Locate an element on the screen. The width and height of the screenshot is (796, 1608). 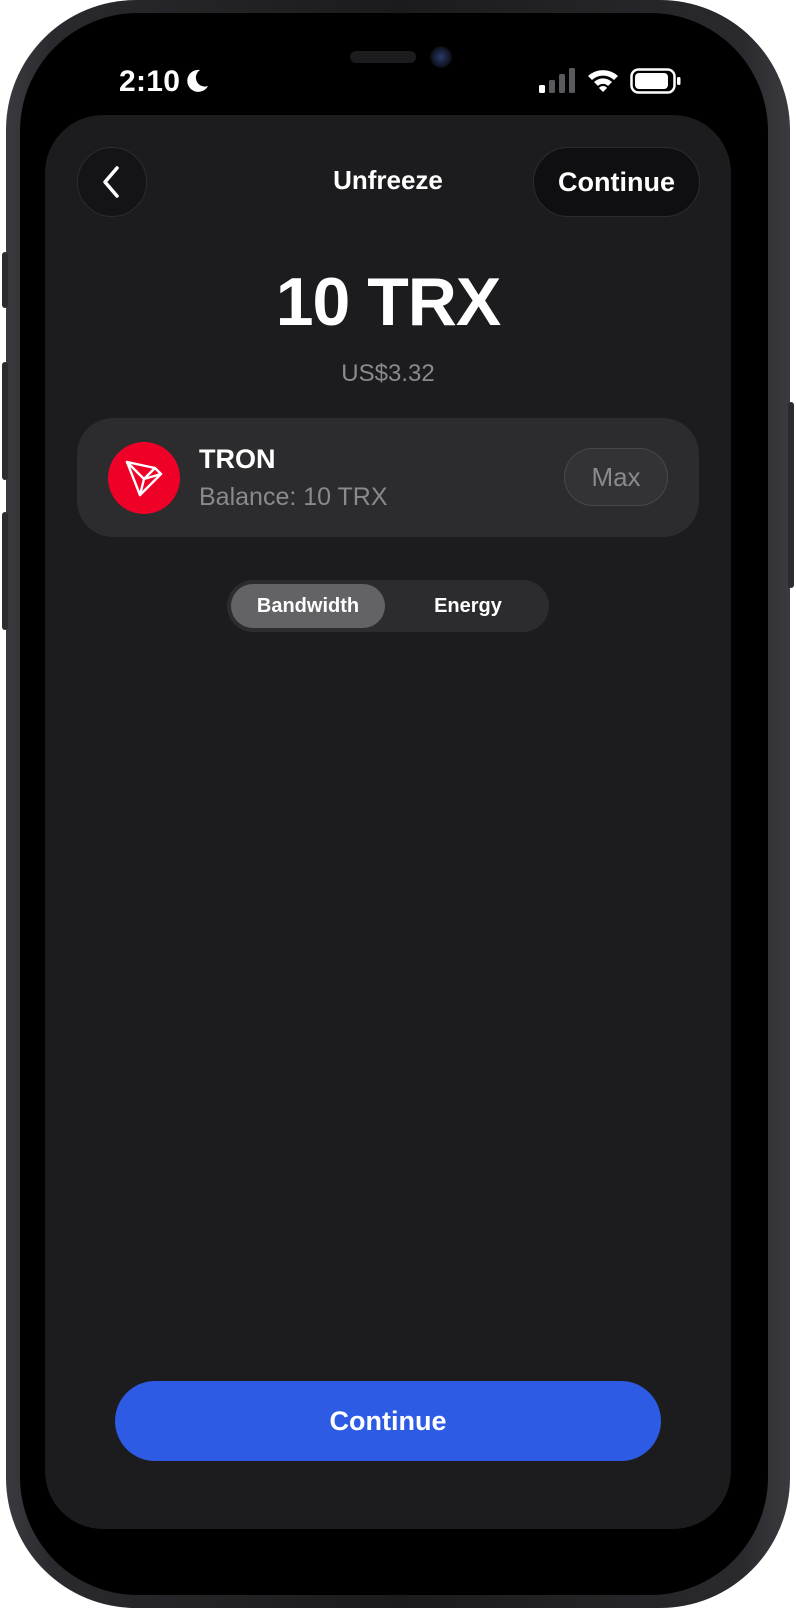
battery-icon is located at coordinates (655, 81).